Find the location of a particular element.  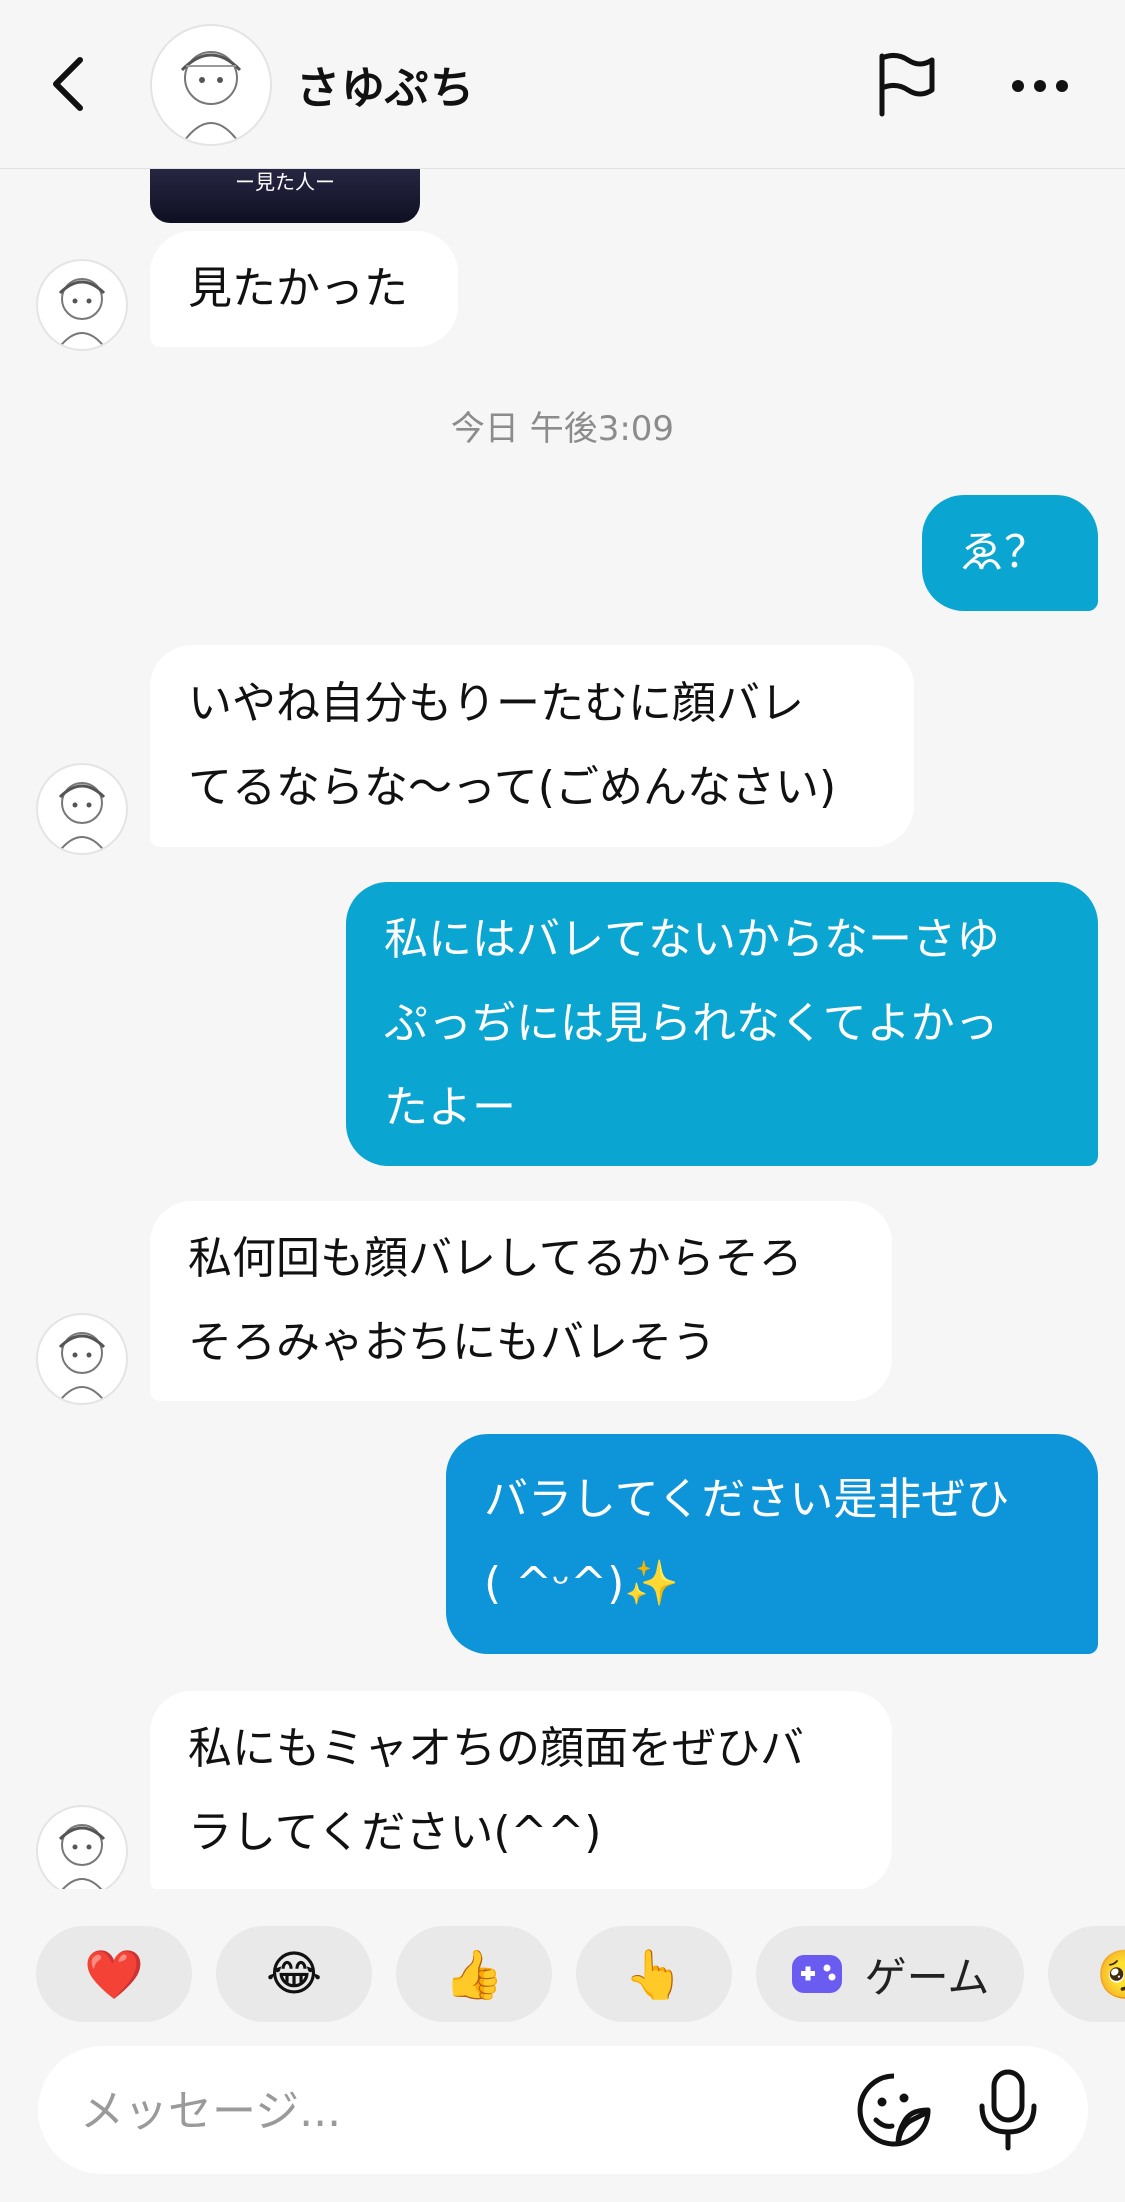

laughing-face-icon: 😂 is located at coordinates (294, 1974).